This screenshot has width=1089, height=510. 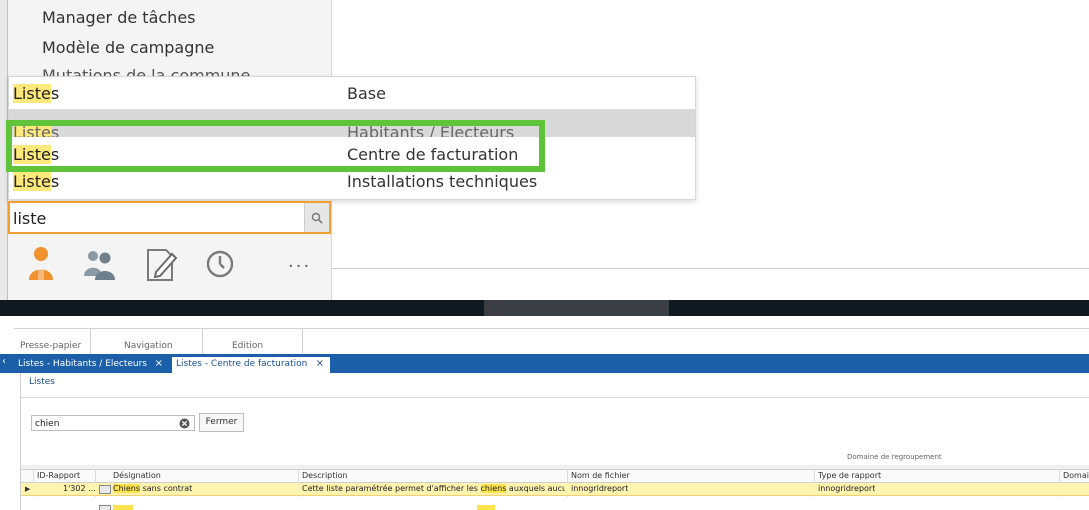 What do you see at coordinates (184, 423) in the screenshot?
I see `clear-icon` at bounding box center [184, 423].